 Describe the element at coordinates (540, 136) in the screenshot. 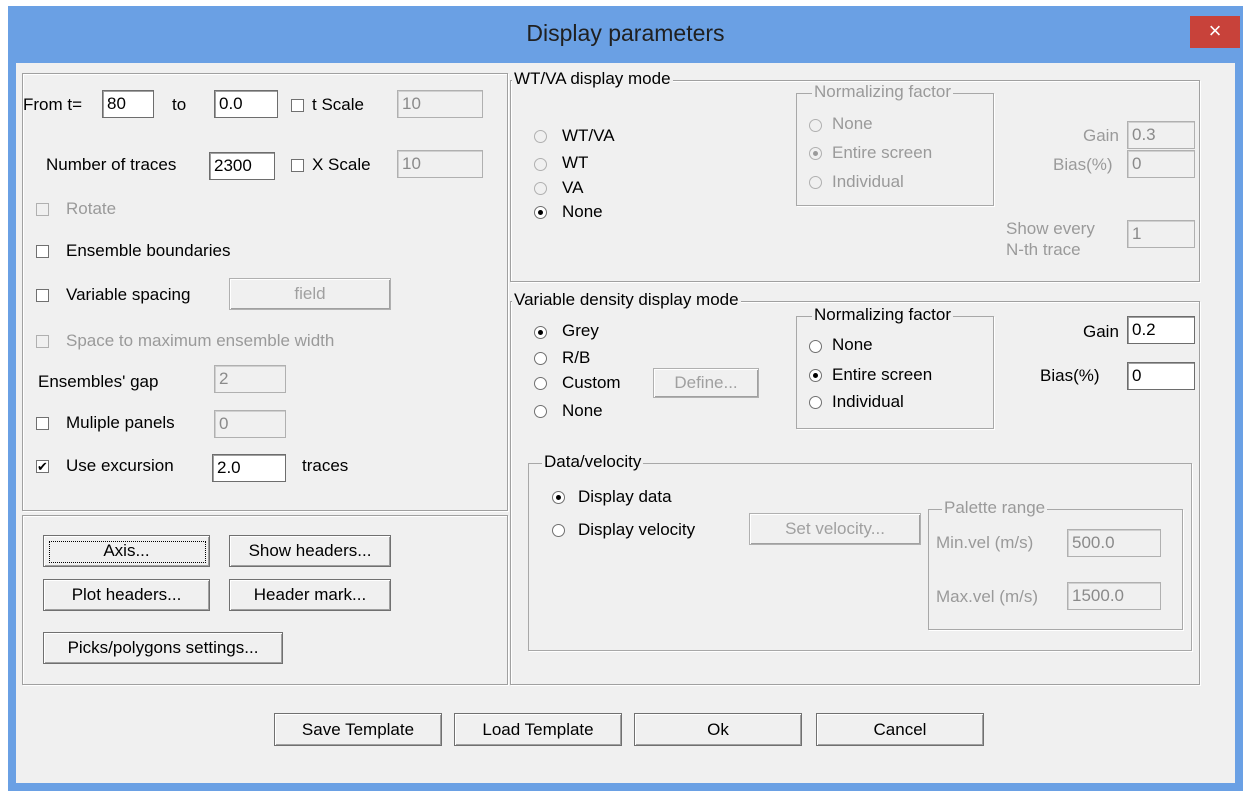

I see `wtva-radio-wtva` at that location.